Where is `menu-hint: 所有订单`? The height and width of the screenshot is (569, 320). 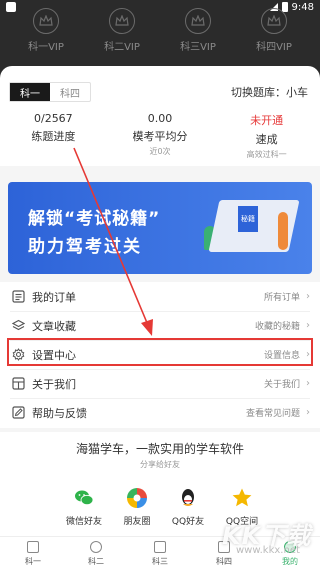
menu-hint: 所有订单 is located at coordinates (281, 298).